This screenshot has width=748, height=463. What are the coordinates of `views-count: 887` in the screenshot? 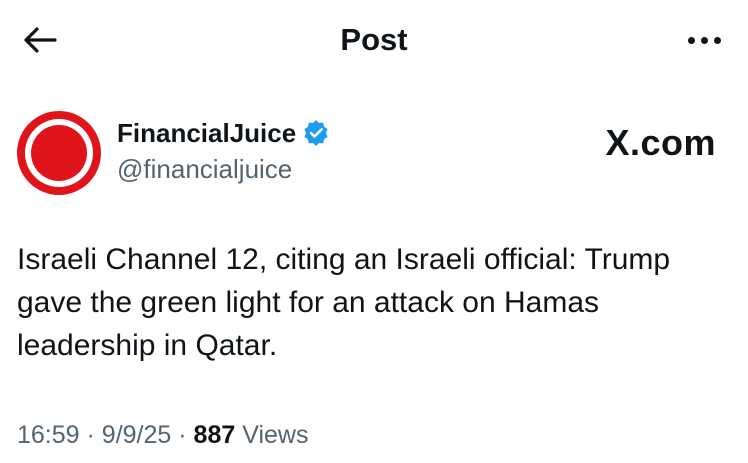 It's located at (215, 435).